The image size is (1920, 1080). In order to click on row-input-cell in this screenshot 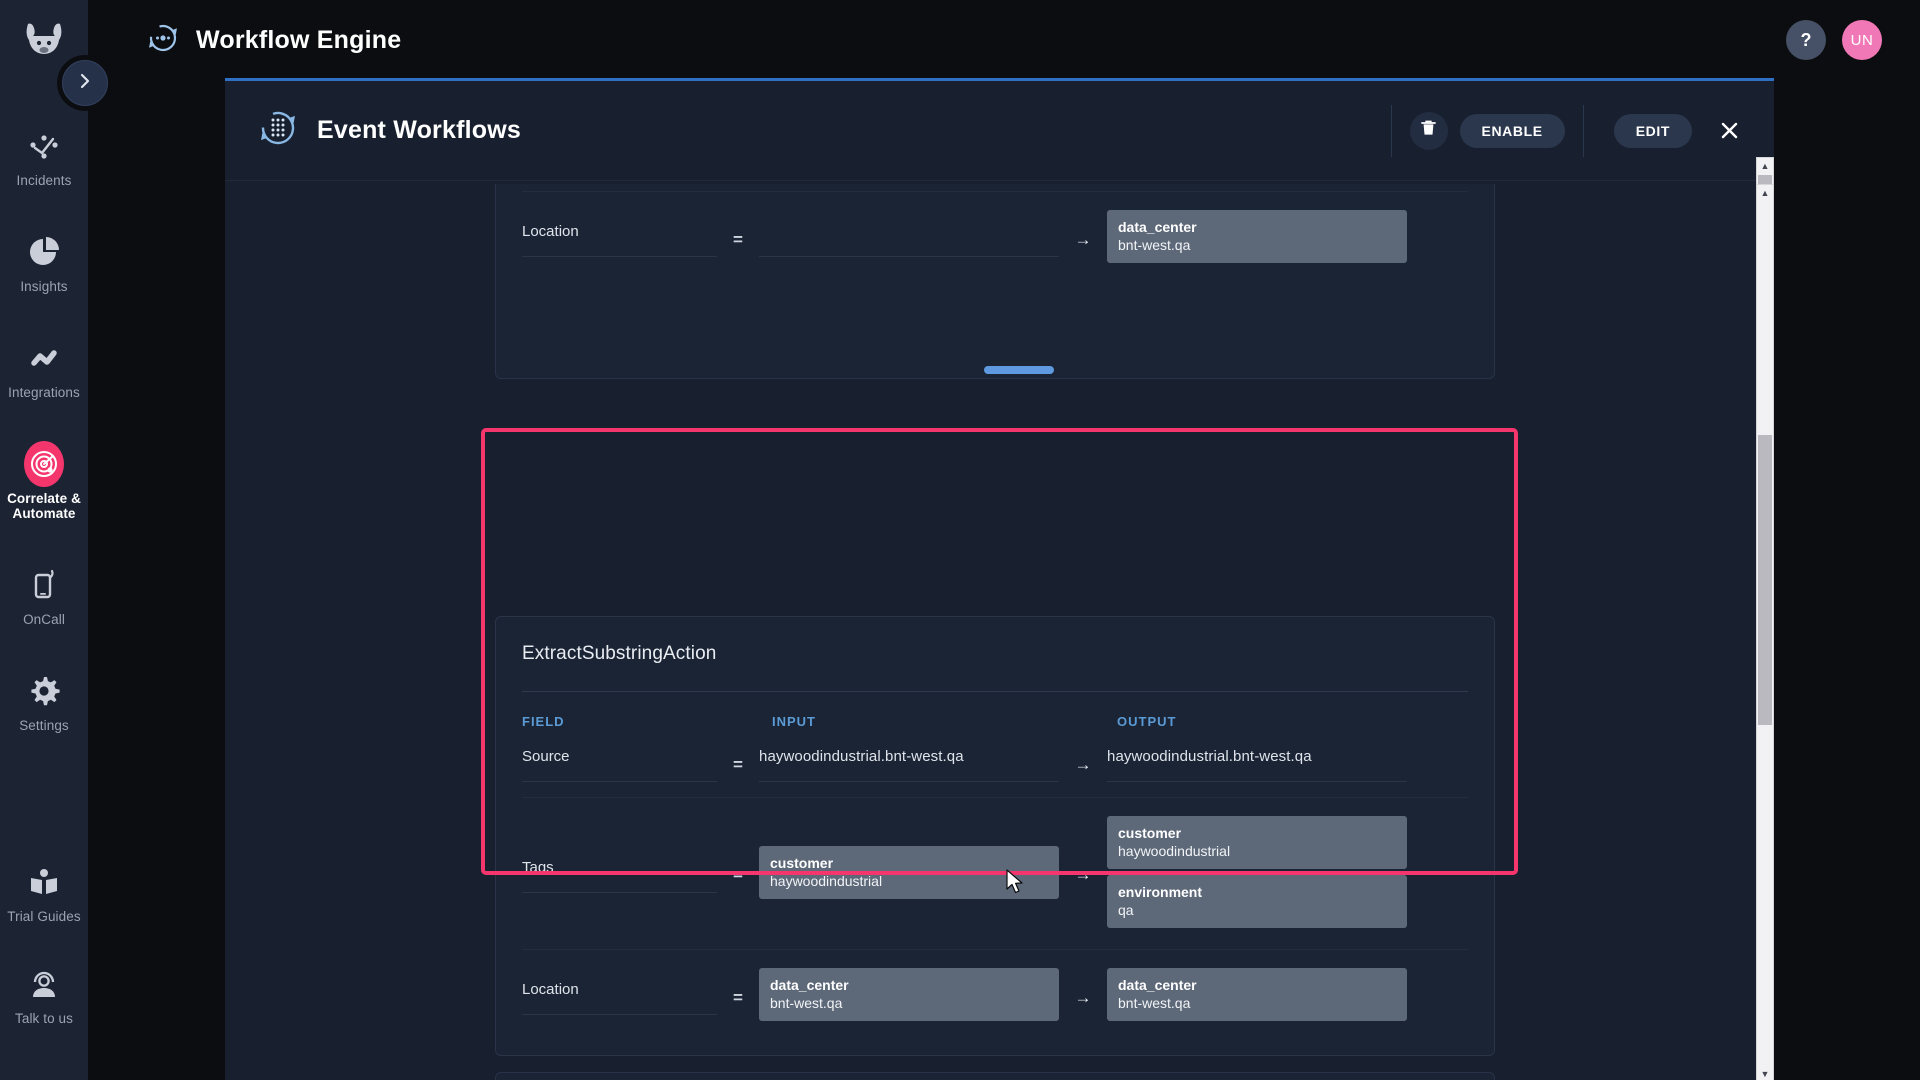, I will do `click(909, 239)`.